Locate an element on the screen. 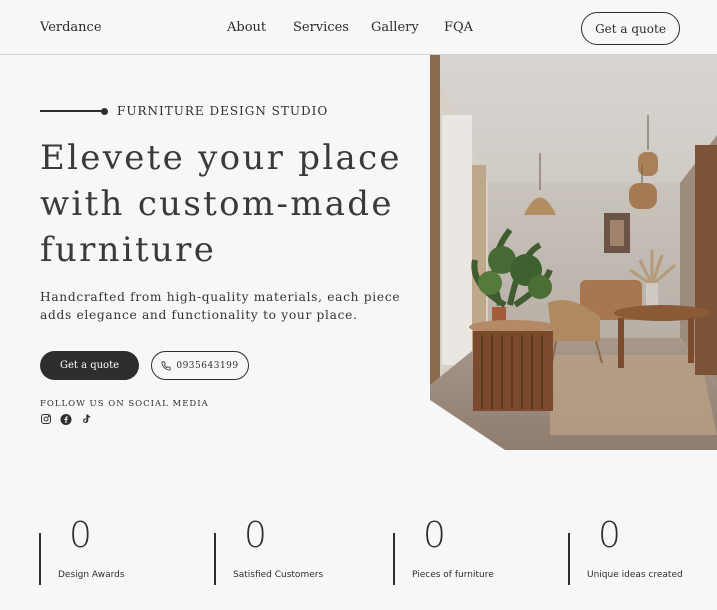 The height and width of the screenshot is (610, 717). stat-label: Unique ideas created is located at coordinates (635, 575).